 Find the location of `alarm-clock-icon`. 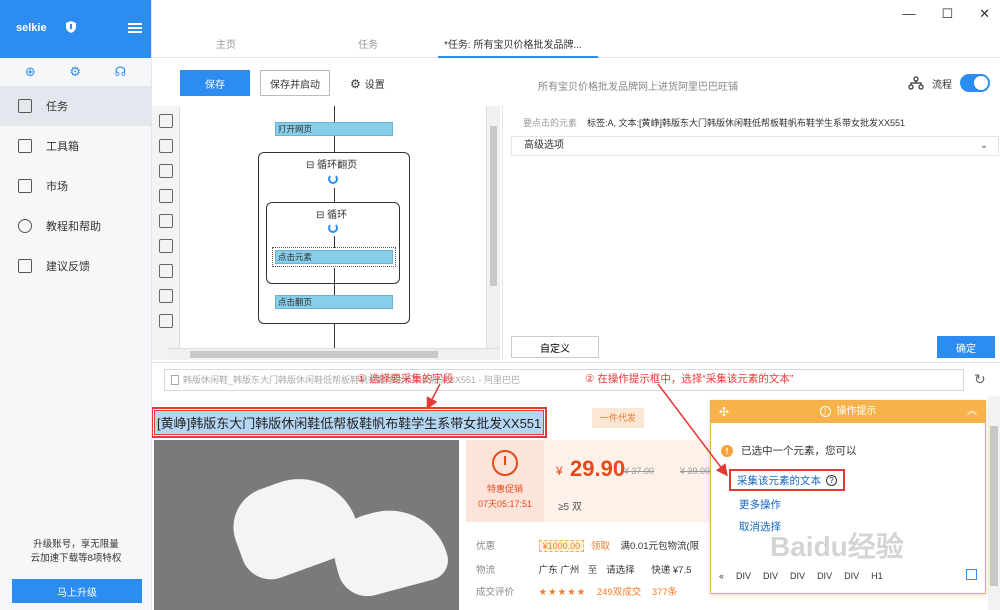

alarm-clock-icon is located at coordinates (505, 463).